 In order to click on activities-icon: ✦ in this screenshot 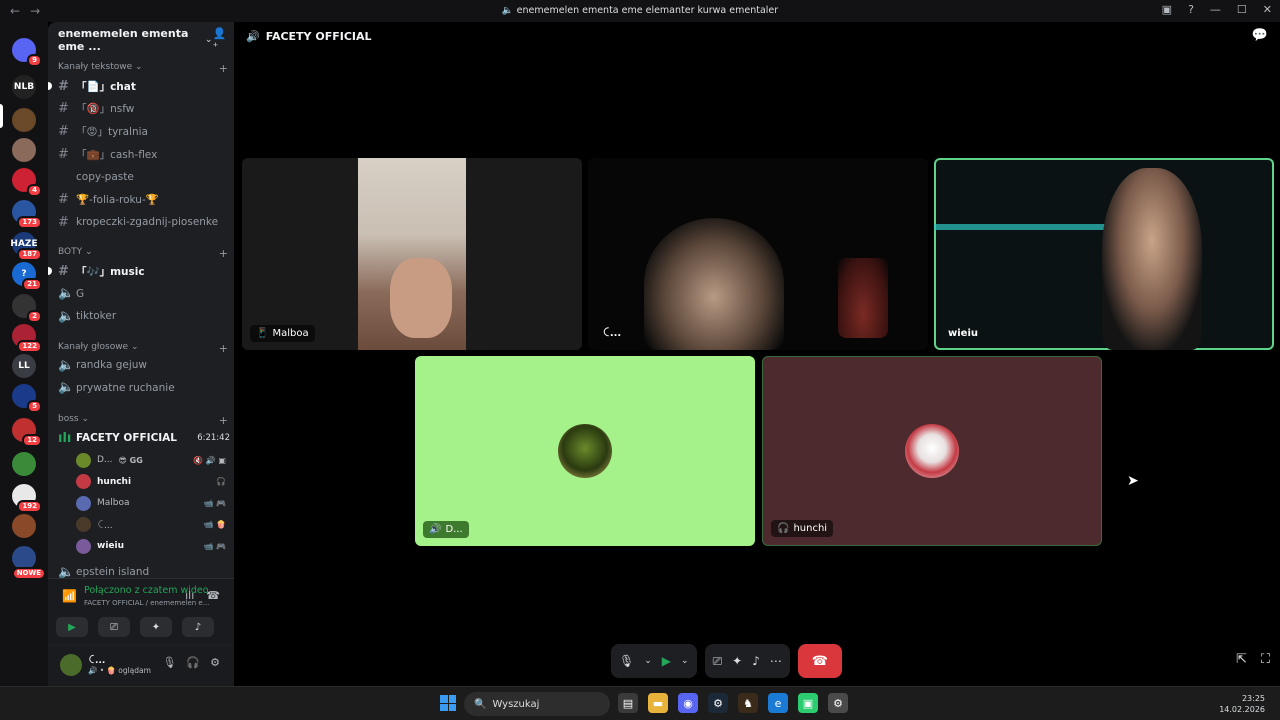, I will do `click(737, 661)`.